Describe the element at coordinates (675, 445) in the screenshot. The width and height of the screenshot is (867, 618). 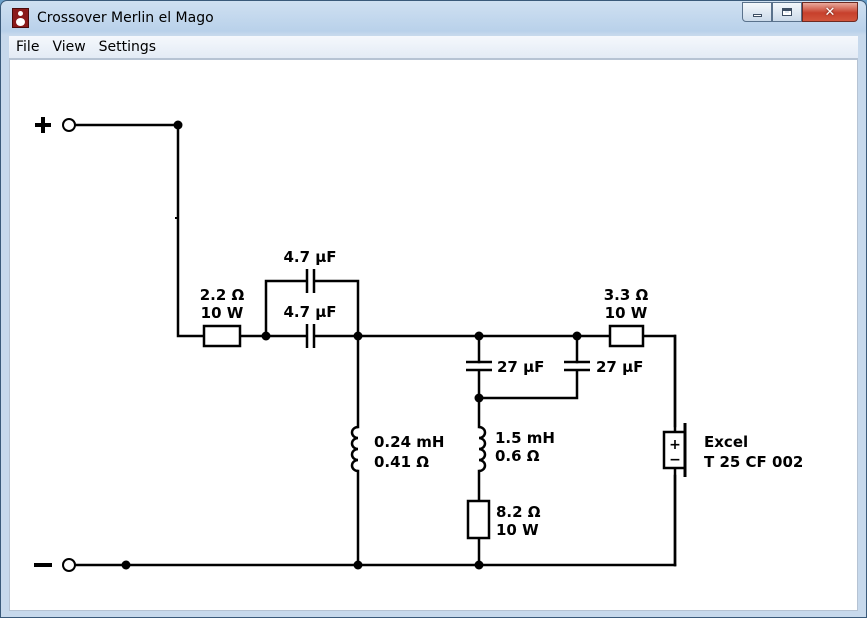
I see `speaker-plus-label: +` at that location.